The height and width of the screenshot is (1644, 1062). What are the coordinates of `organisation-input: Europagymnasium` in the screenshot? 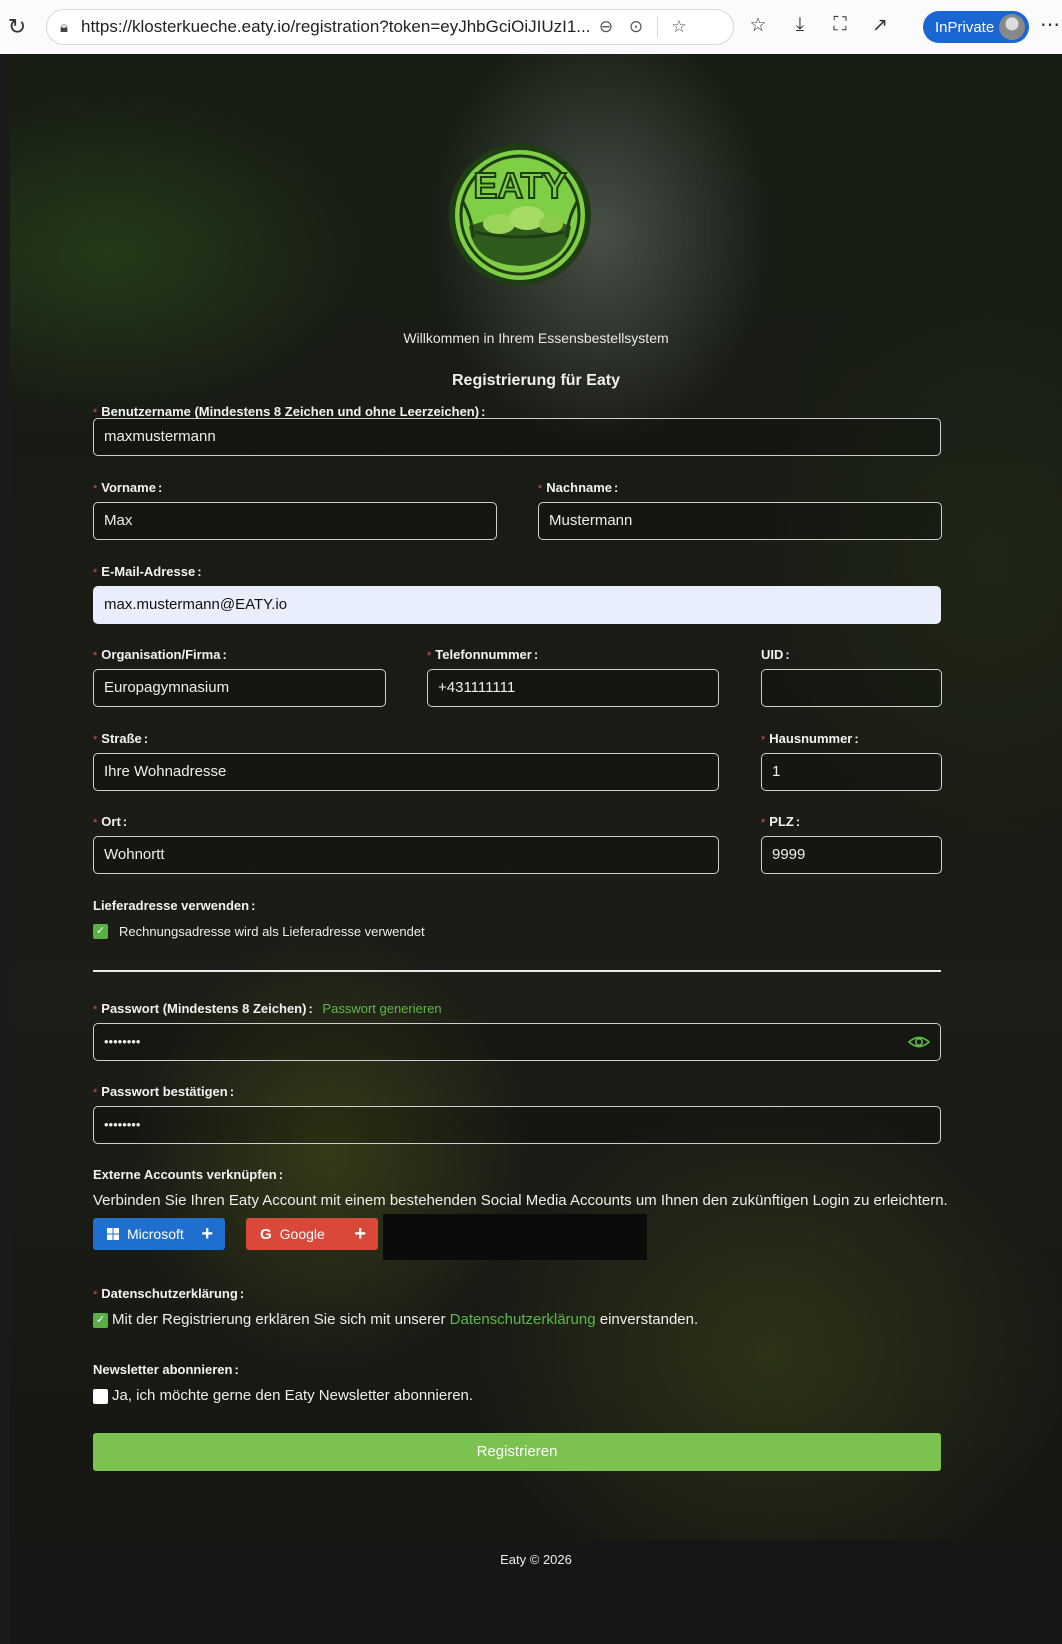 It's located at (239, 688).